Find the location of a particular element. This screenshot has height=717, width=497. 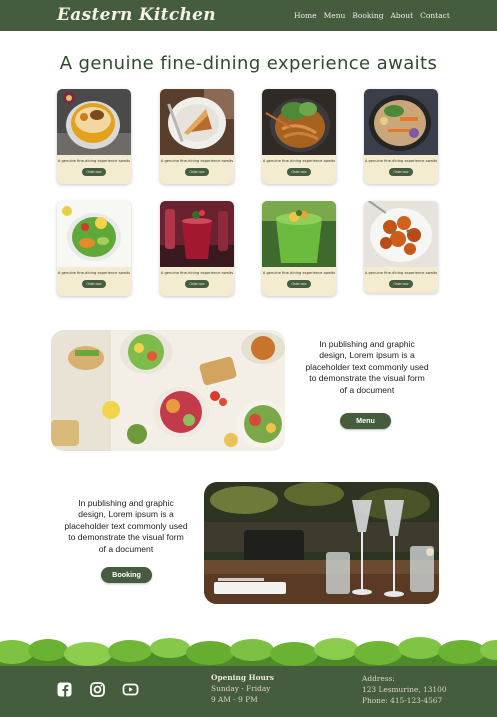

menu-text-line: placeholder text commonly used is located at coordinates (367, 366).